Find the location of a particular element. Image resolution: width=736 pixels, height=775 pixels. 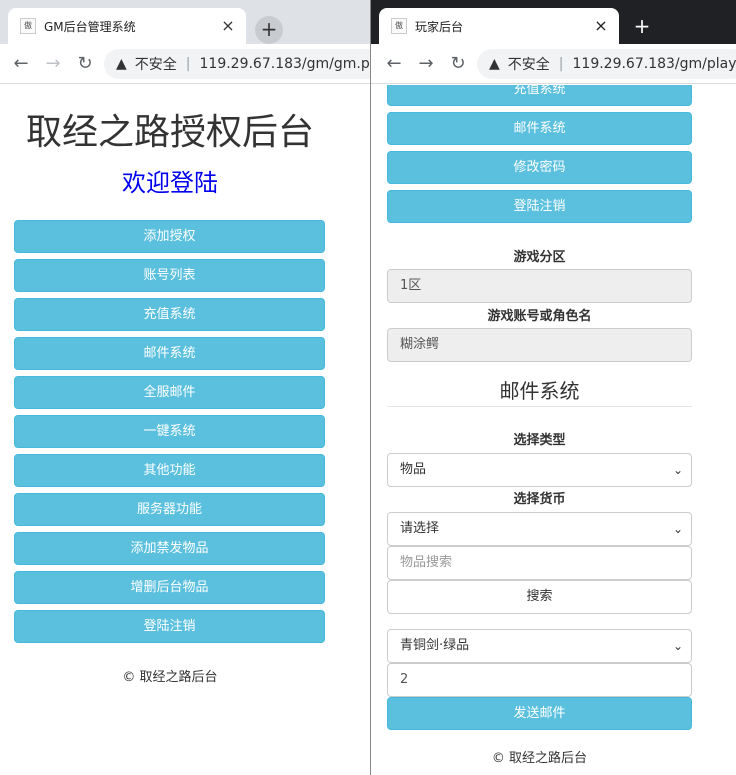

tab-strip: 傲视 玩家后台 × + is located at coordinates (553, 22).